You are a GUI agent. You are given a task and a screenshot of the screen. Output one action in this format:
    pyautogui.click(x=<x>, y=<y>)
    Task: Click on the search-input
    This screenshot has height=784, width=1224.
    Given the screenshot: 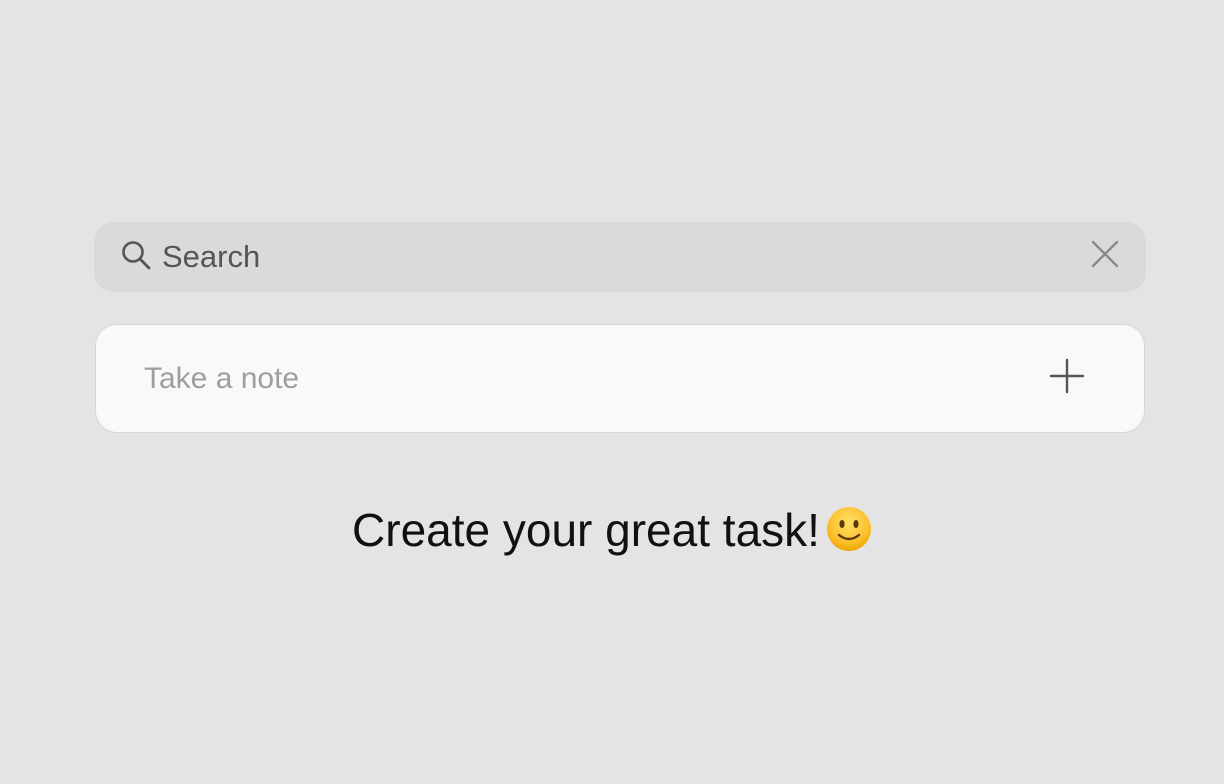 What is the action you would take?
    pyautogui.click(x=612, y=257)
    